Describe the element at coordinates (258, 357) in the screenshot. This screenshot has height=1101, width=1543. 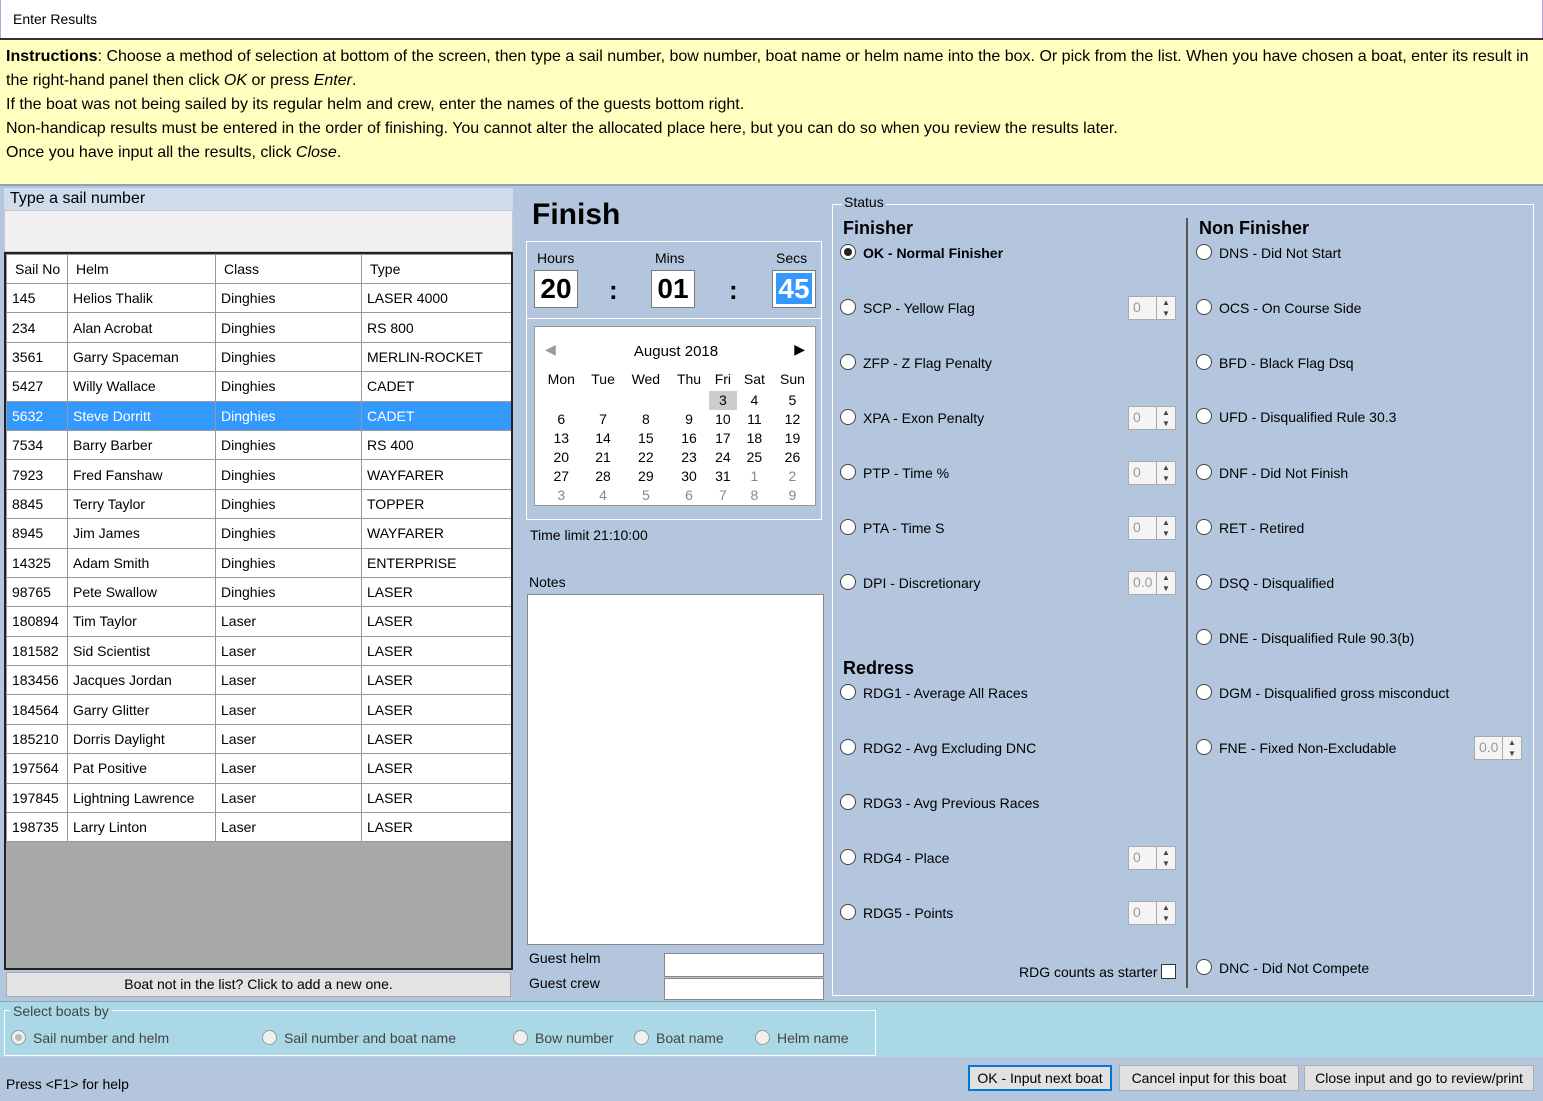
I see `table-row: 3561 Garry Spaceman Dinghies MERLIN-ROCKET` at that location.